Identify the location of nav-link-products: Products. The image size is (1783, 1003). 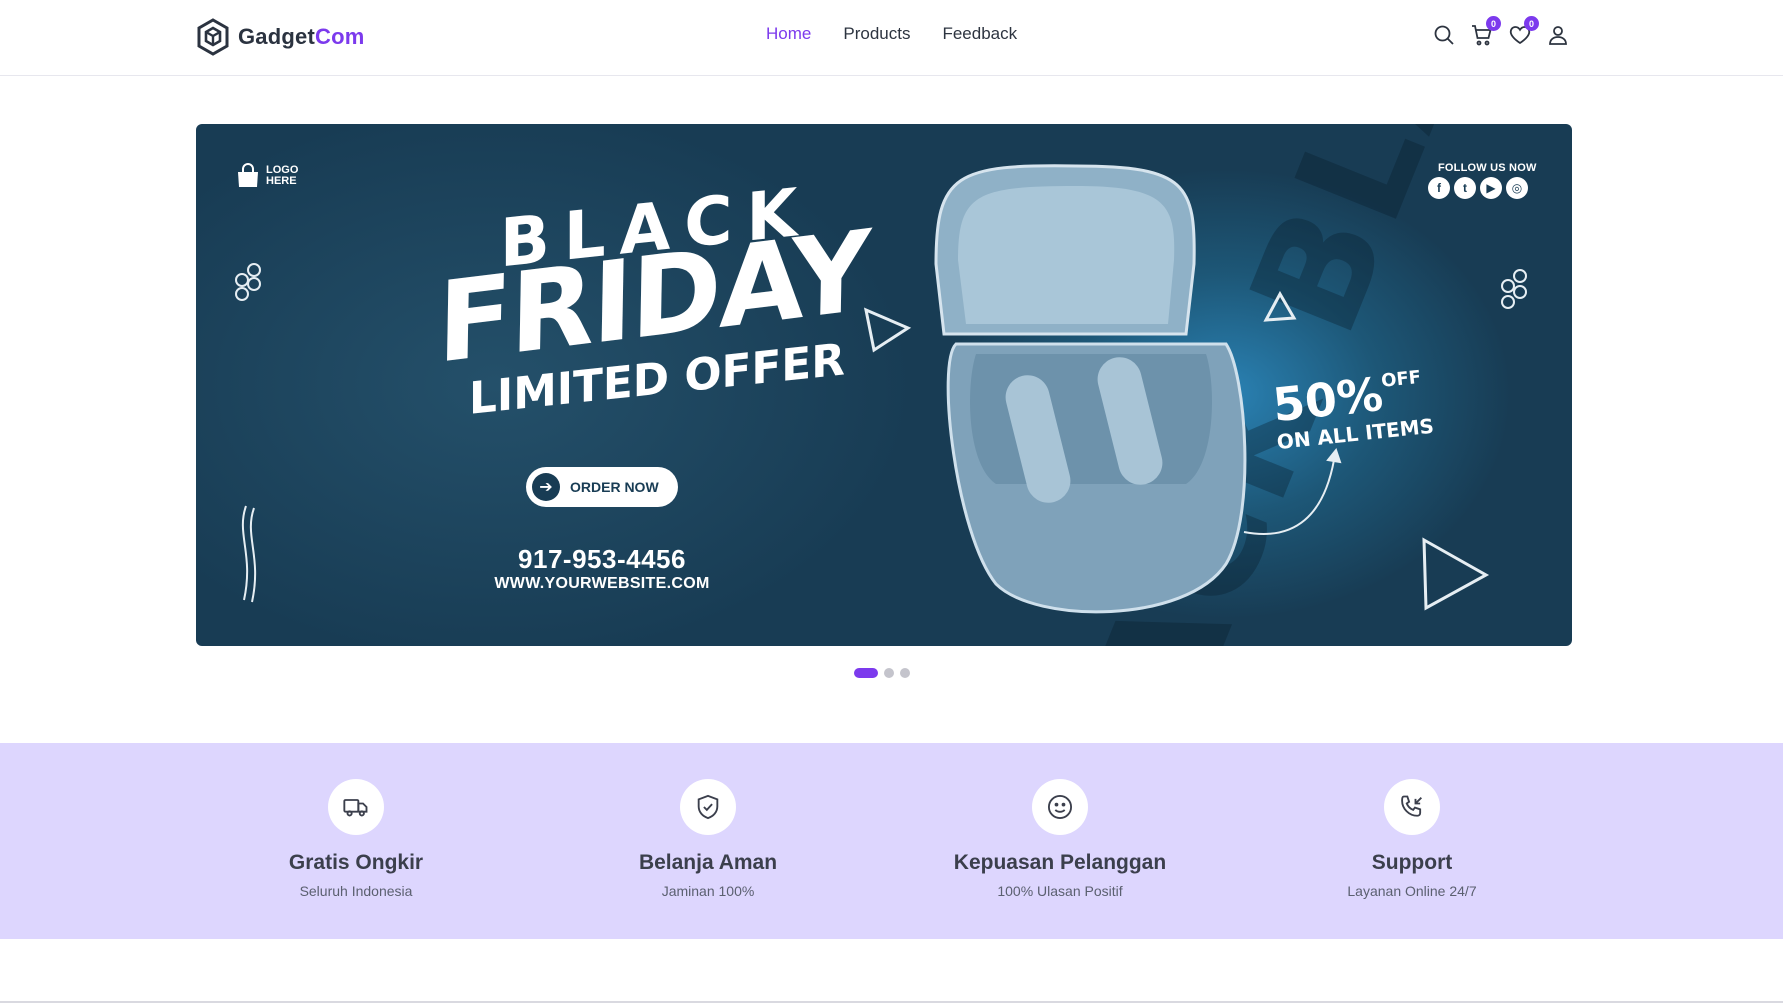
(876, 34).